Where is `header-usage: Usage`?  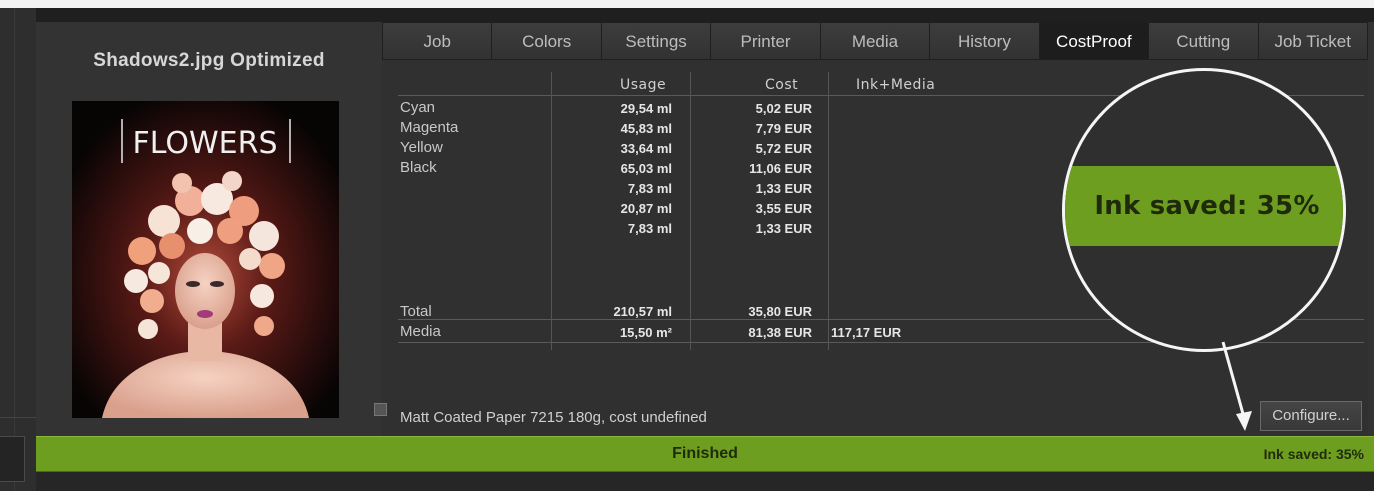
header-usage: Usage is located at coordinates (643, 85).